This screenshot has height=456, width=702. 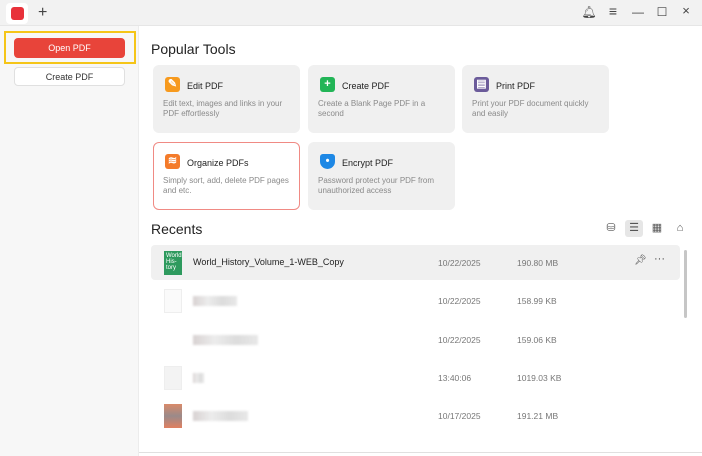 I want to click on layers-icon: ≋, so click(x=172, y=161).